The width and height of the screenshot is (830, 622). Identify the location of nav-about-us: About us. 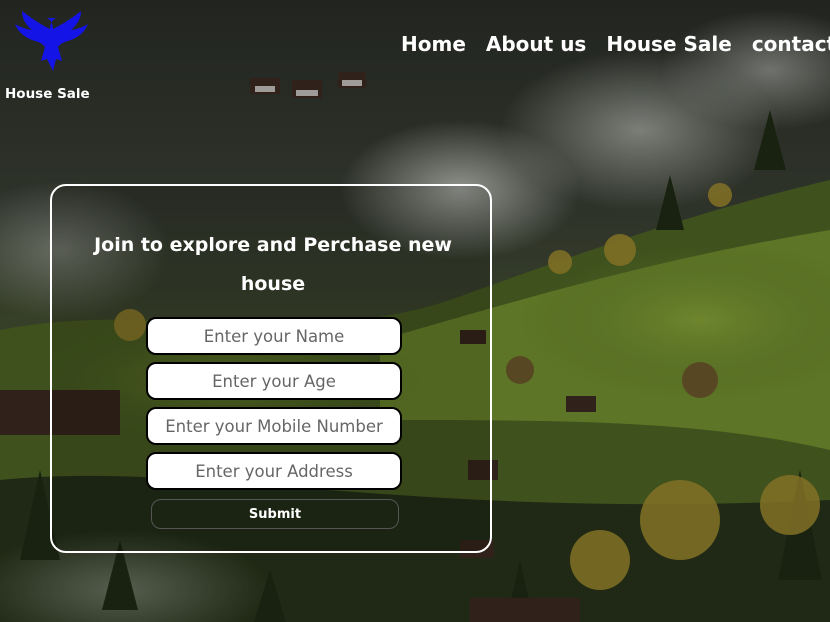
(536, 44).